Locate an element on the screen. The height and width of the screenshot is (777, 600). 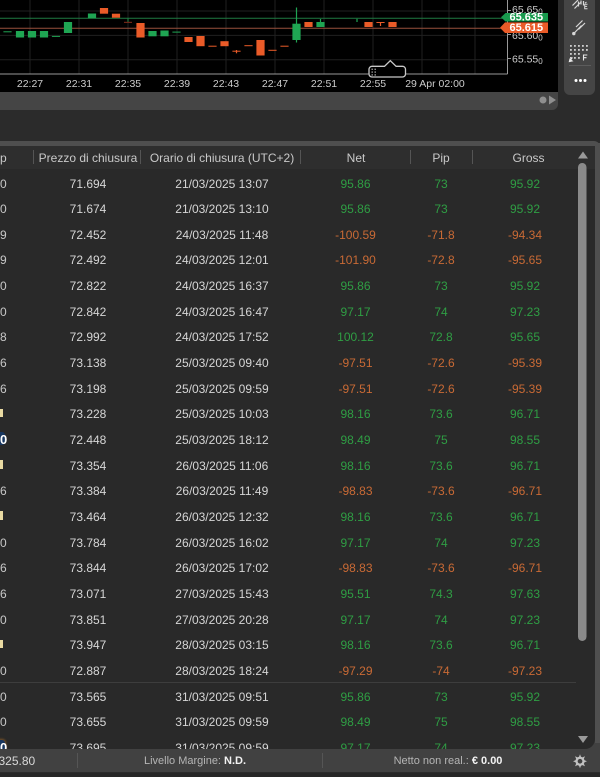
svg-text: 22:39 is located at coordinates (177, 84).